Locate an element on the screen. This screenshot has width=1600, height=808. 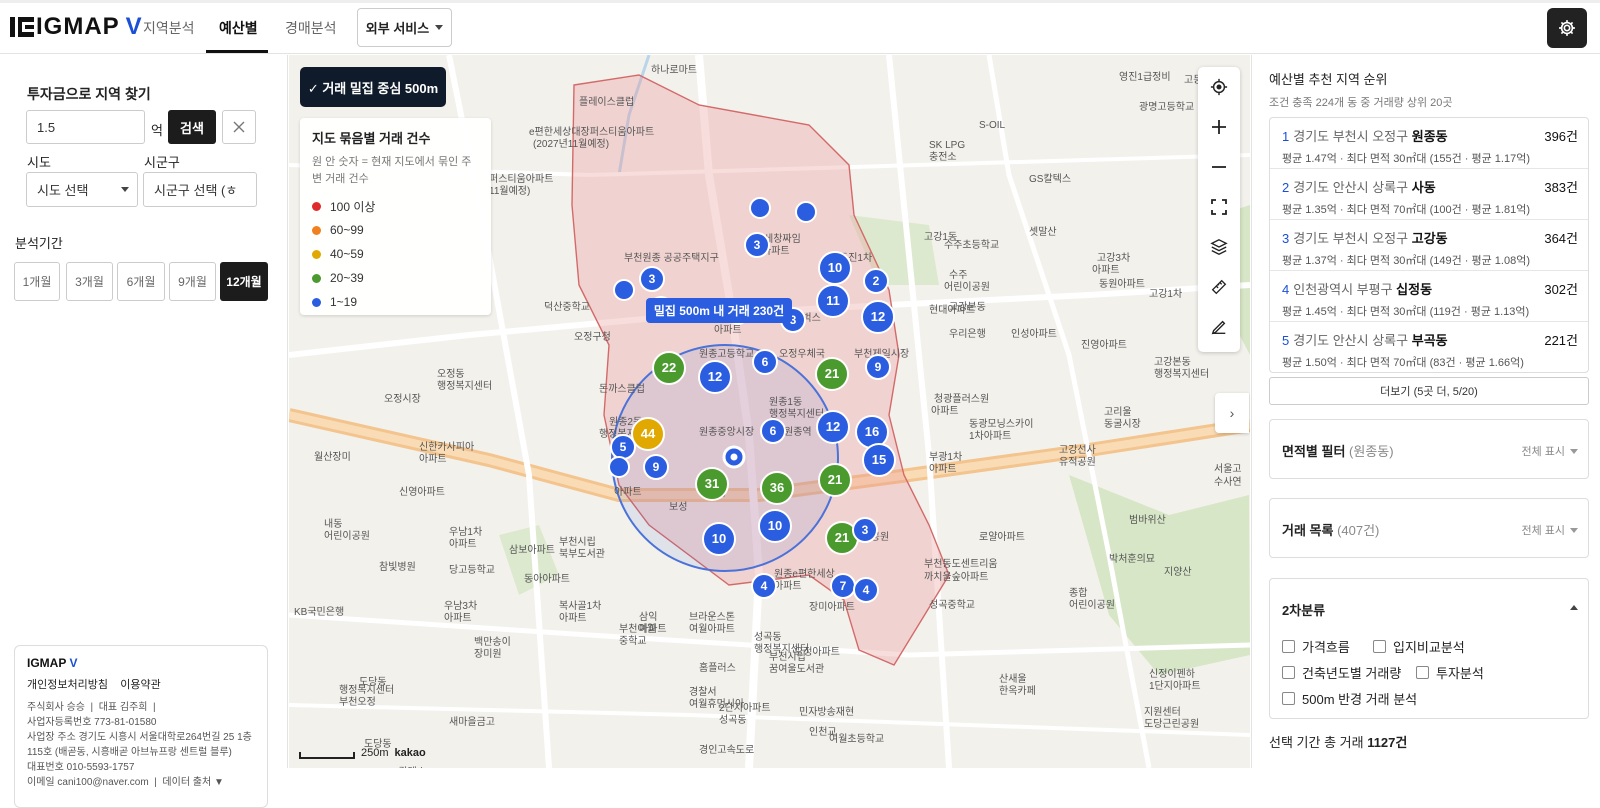
cluster-count: 6 is located at coordinates (773, 431).